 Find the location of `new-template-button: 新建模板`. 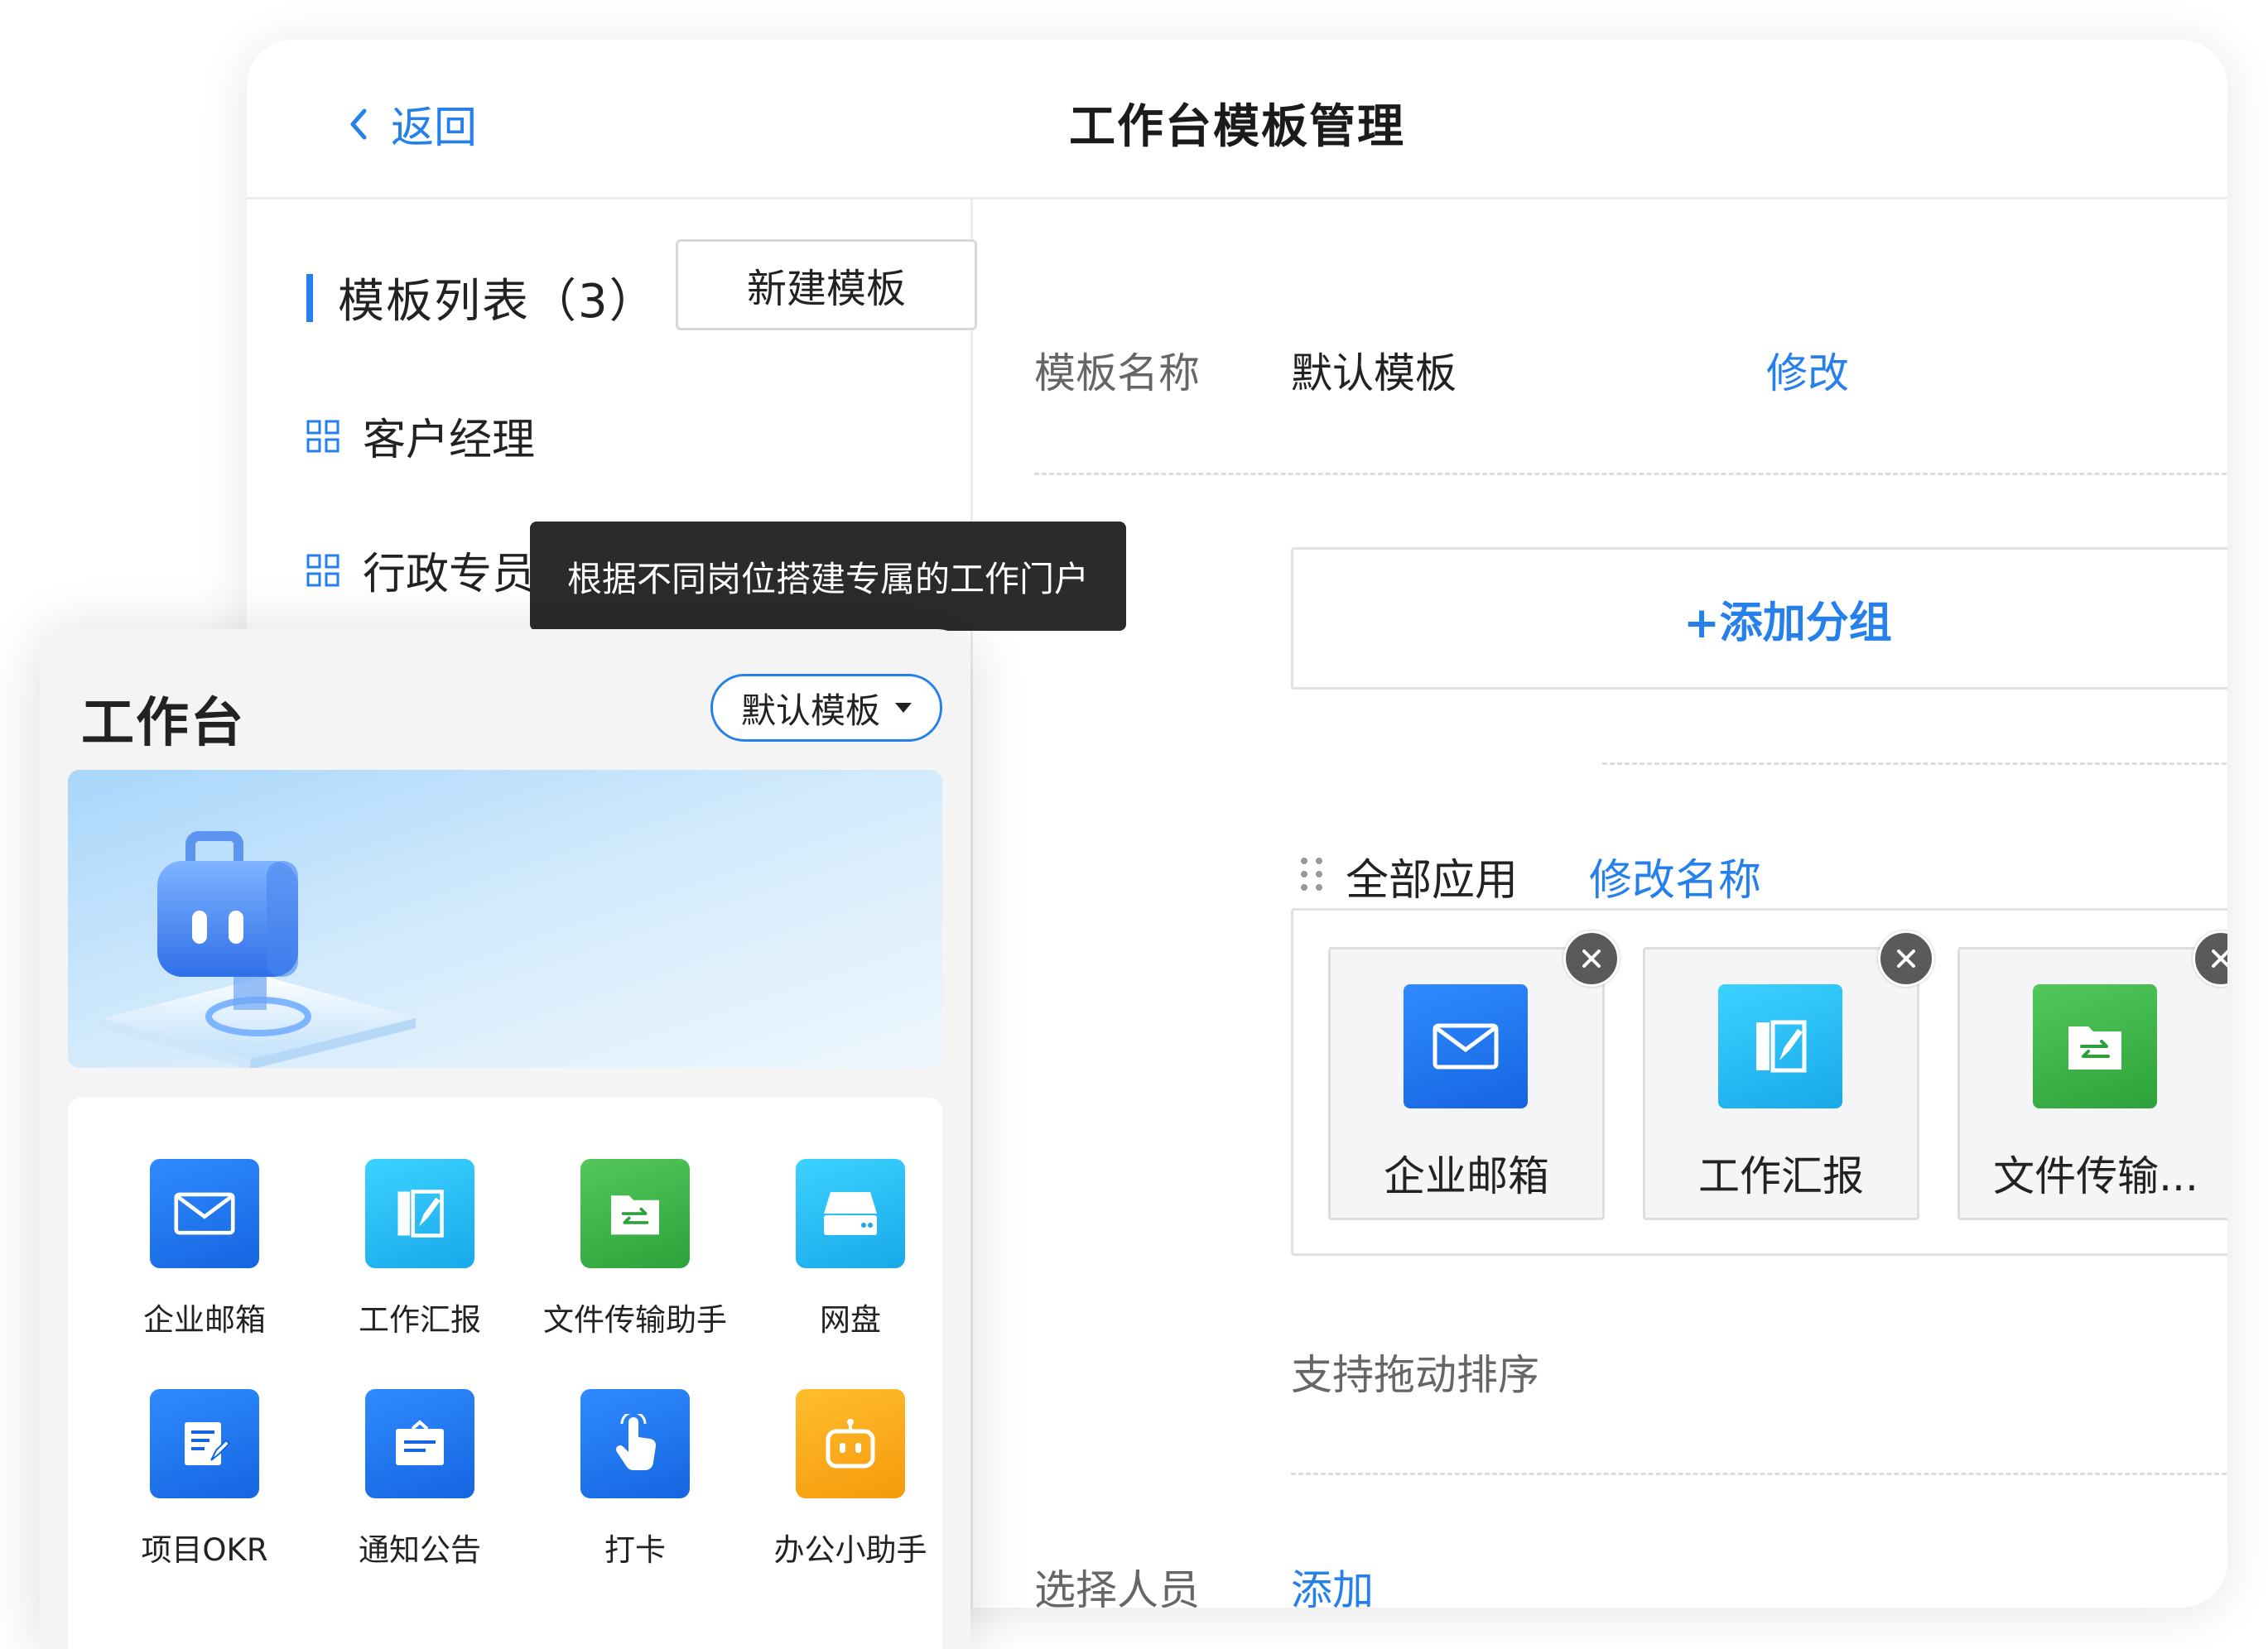

new-template-button: 新建模板 is located at coordinates (826, 284).